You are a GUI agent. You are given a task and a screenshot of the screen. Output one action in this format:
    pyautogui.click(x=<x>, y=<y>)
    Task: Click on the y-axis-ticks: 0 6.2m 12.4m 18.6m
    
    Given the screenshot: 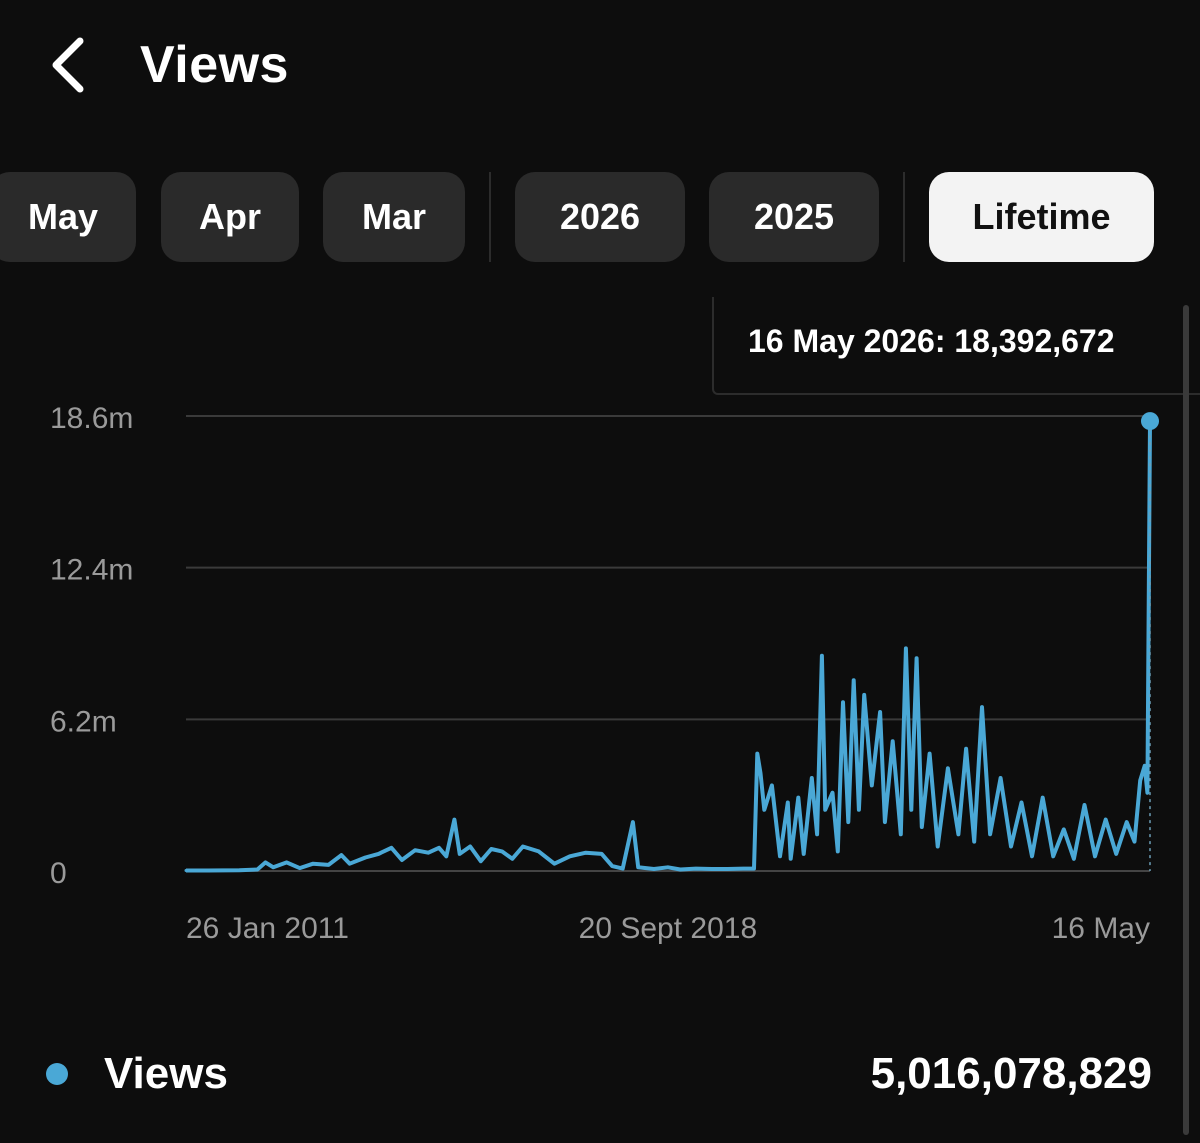 What is the action you would take?
    pyautogui.click(x=91, y=646)
    